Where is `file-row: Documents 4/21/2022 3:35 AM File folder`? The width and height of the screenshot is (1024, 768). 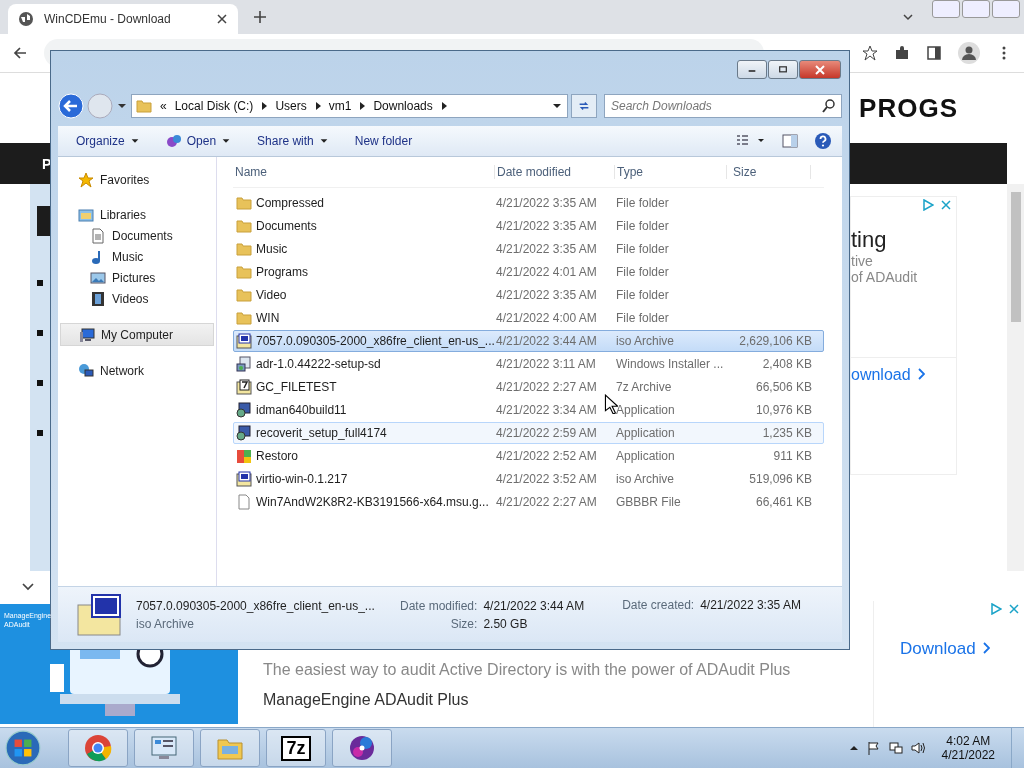
file-row: Documents 4/21/2022 3:35 AM File folder is located at coordinates (528, 226).